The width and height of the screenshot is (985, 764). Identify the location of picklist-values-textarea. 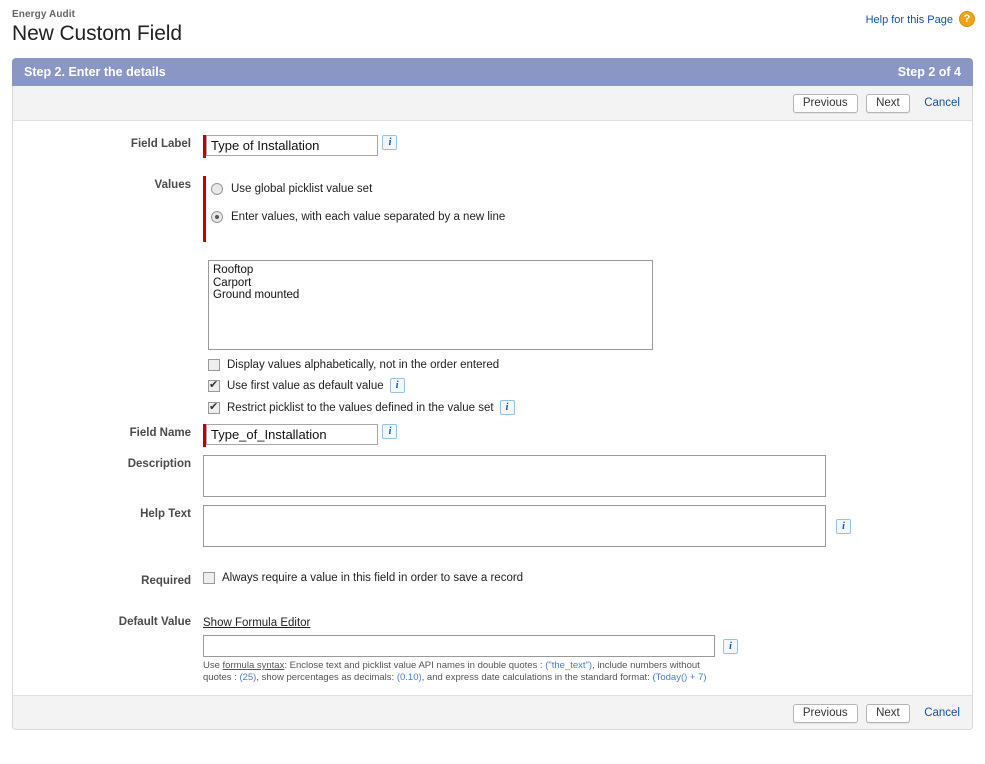
(430, 305).